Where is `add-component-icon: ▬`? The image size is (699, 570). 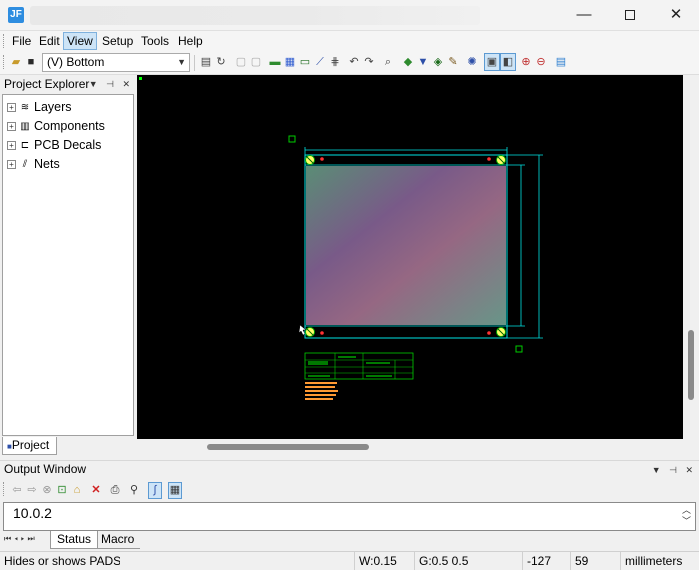
add-component-icon: ▬ is located at coordinates (275, 62).